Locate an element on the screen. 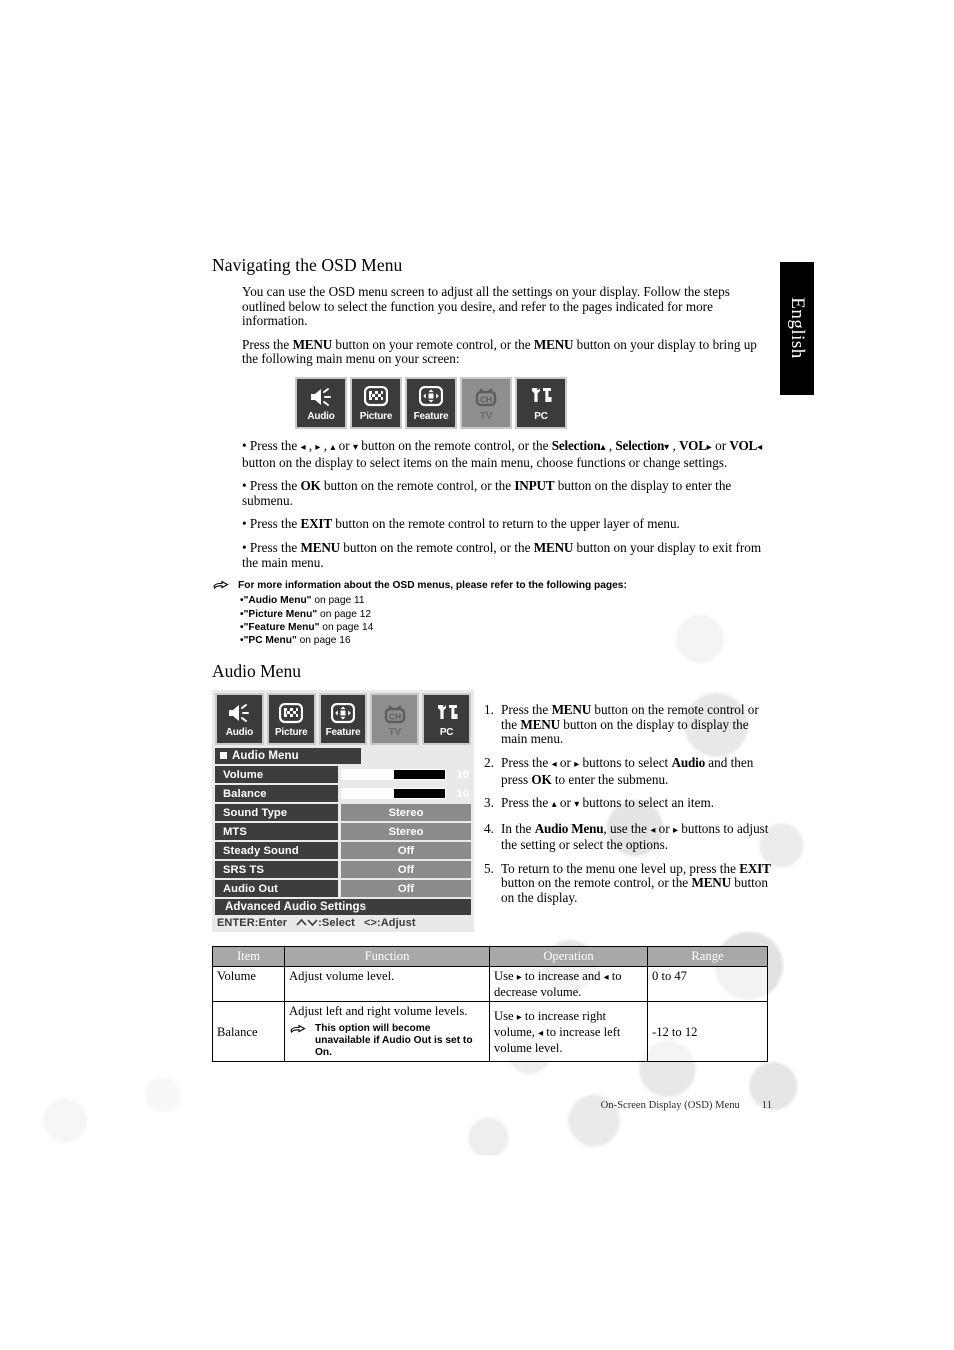 The width and height of the screenshot is (954, 1350). osd-row-sound-type: Sound Type Stereo is located at coordinates (343, 813).